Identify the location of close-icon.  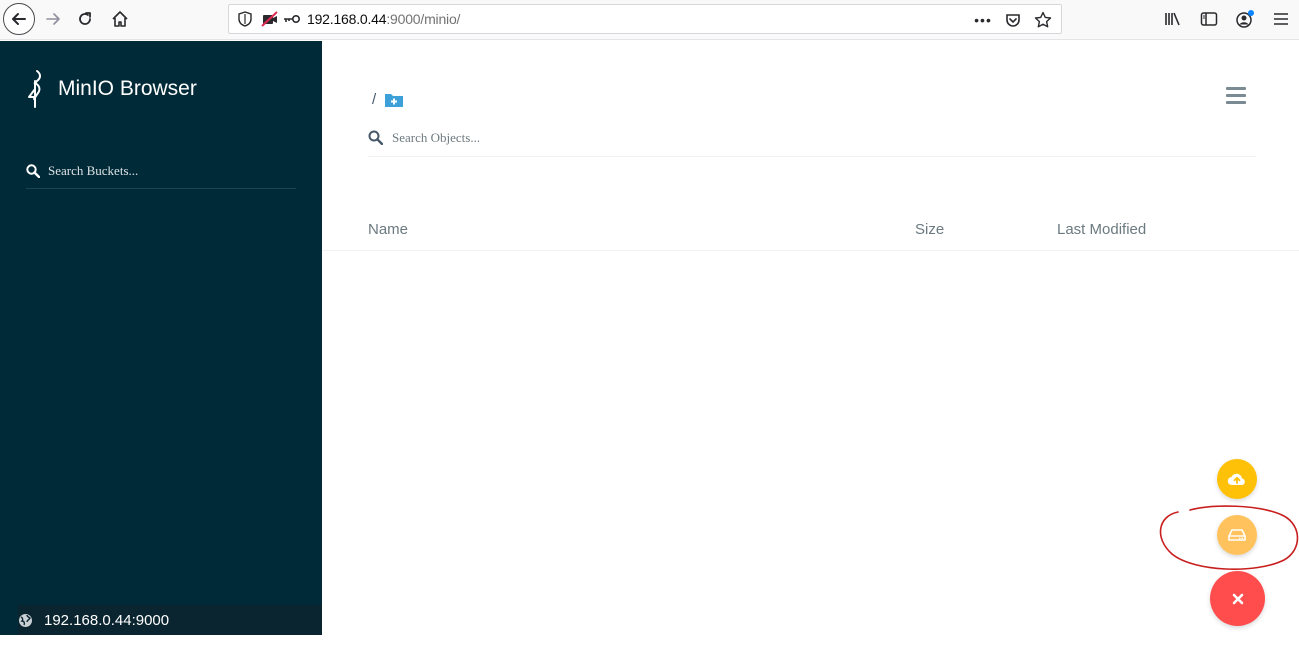
(1237, 598).